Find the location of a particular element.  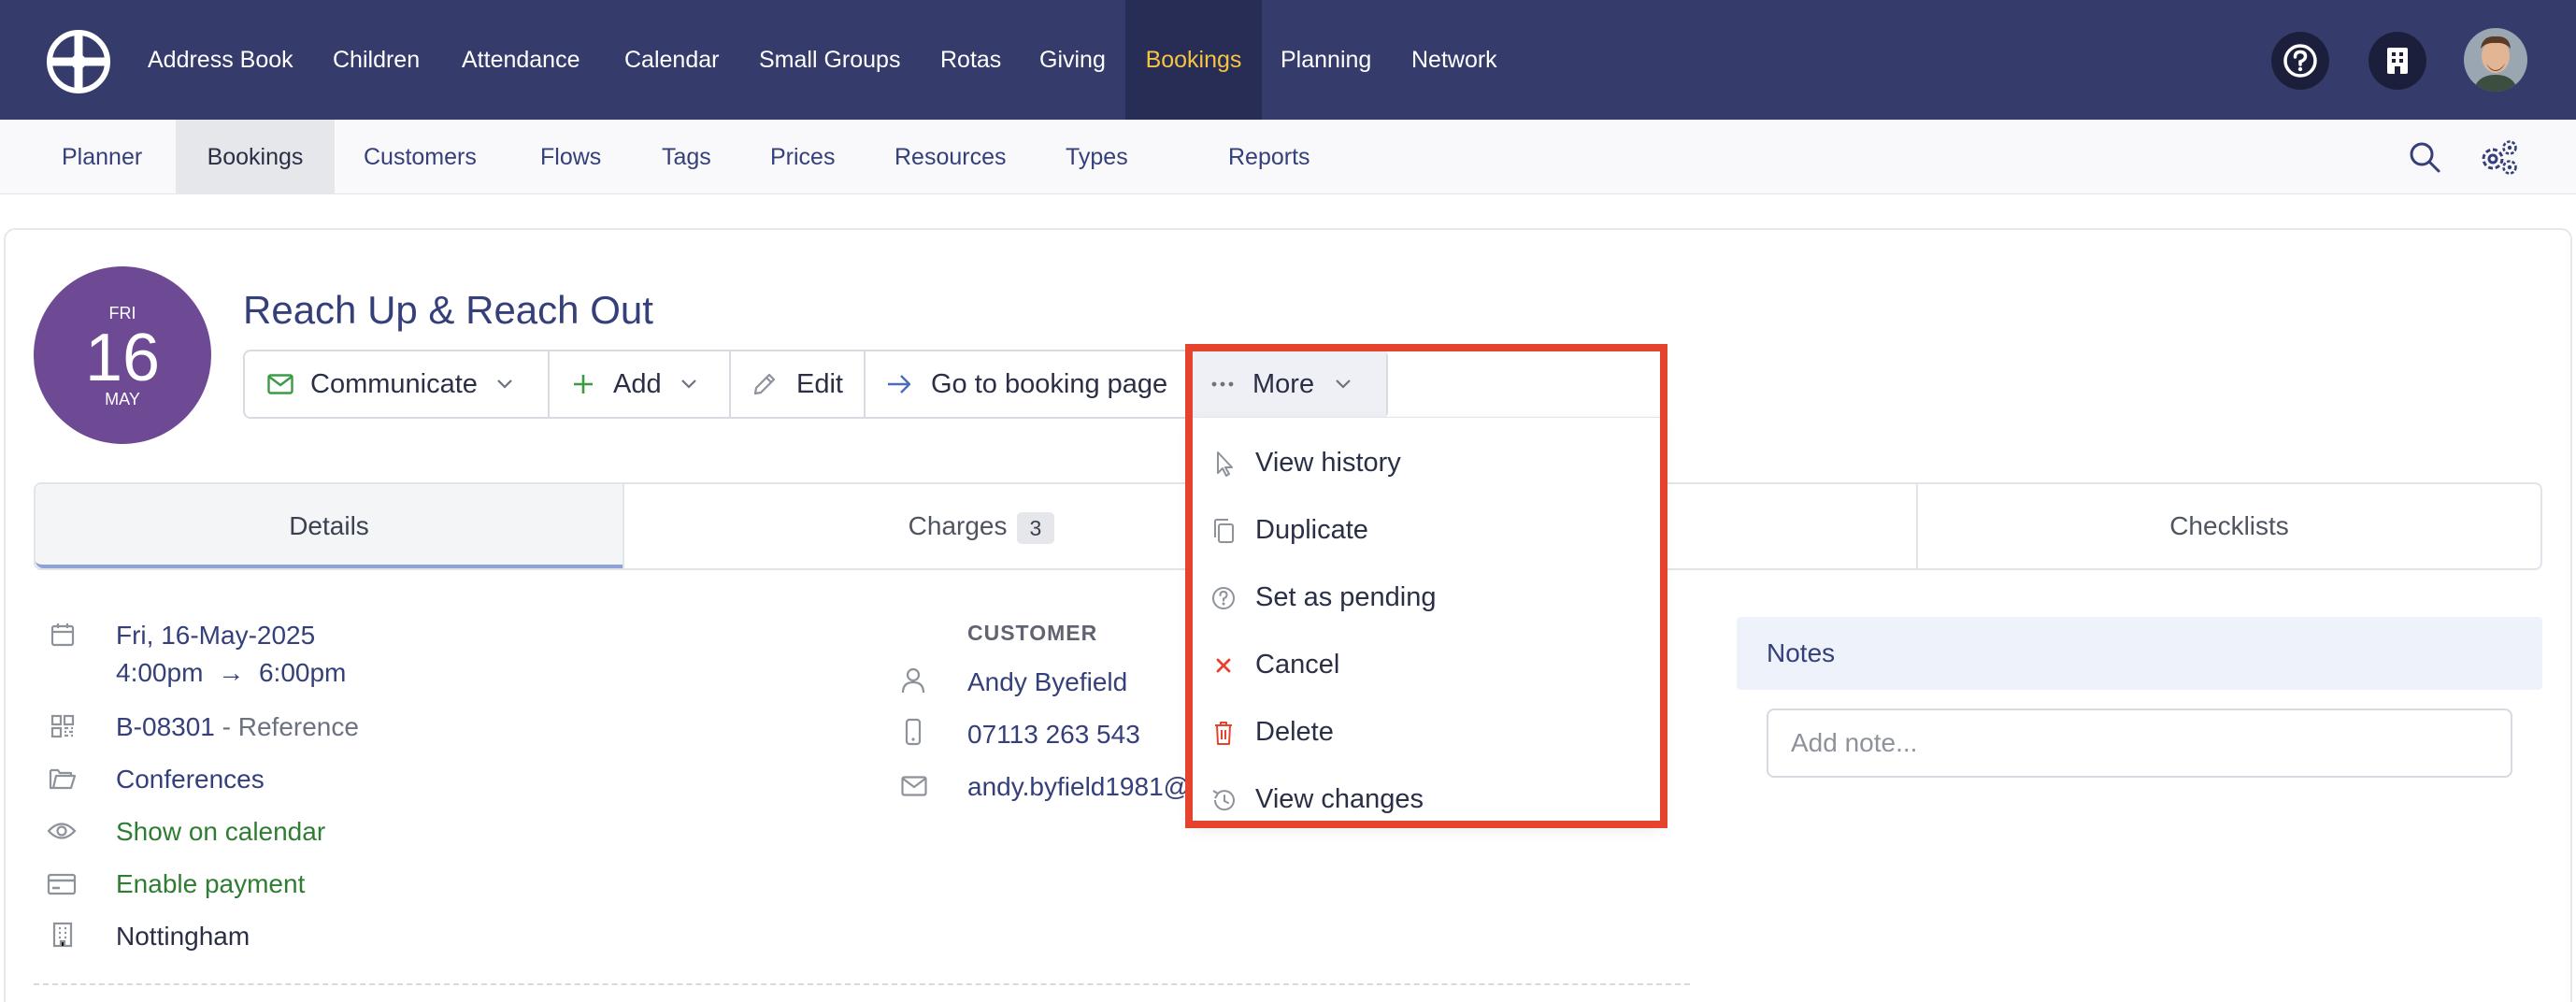

search-icon is located at coordinates (2424, 157).